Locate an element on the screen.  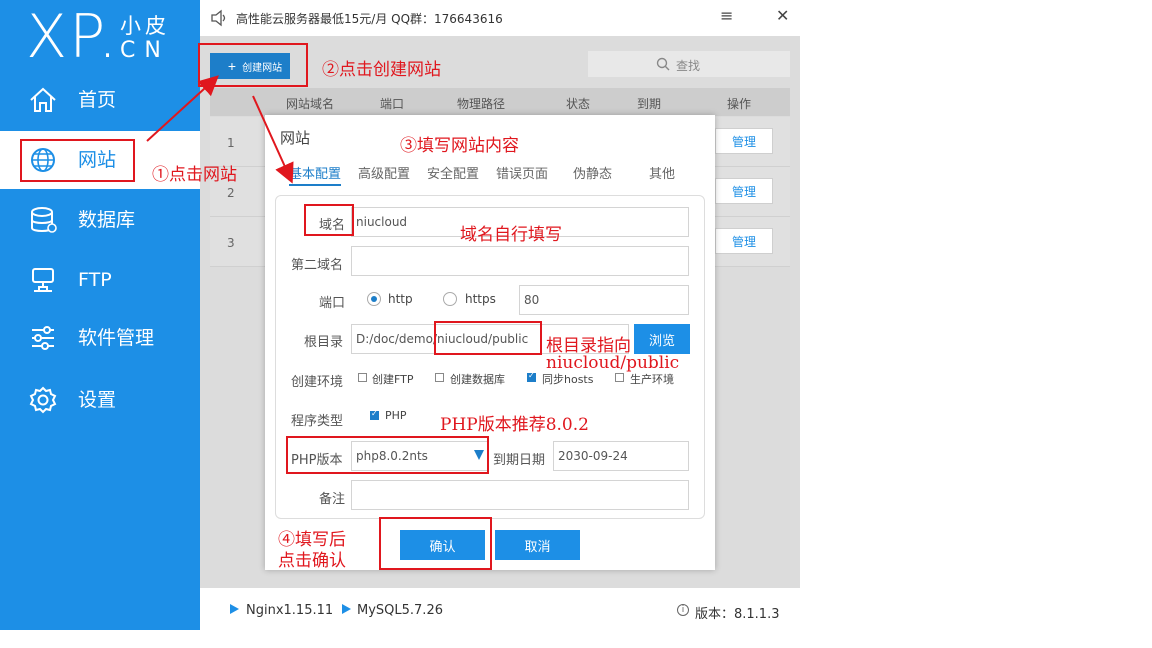
https-label: https is located at coordinates (480, 299).